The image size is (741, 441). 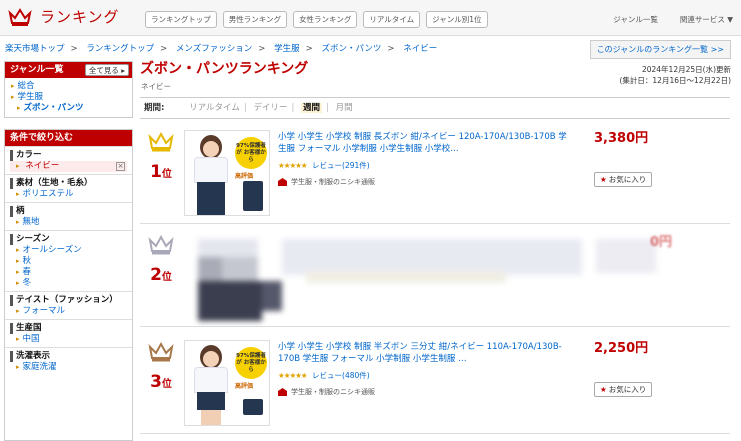 What do you see at coordinates (312, 108) in the screenshot?
I see `period-weekly: 週間` at bounding box center [312, 108].